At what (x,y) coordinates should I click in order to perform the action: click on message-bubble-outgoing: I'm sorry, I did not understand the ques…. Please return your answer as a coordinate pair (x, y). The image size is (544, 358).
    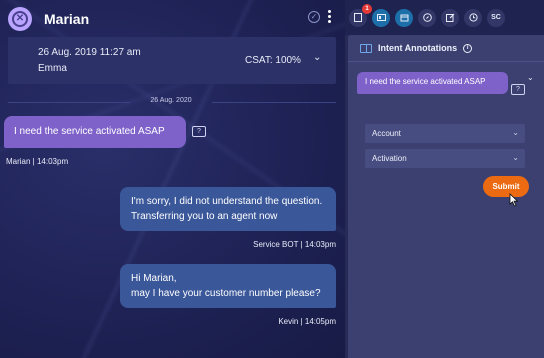
    Looking at the image, I should click on (228, 209).